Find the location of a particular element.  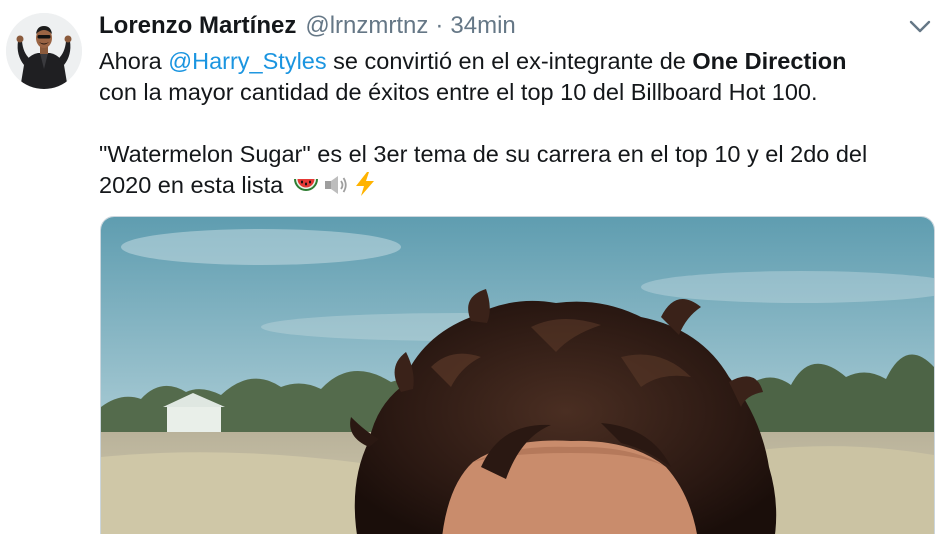

more-options-button is located at coordinates (920, 27).